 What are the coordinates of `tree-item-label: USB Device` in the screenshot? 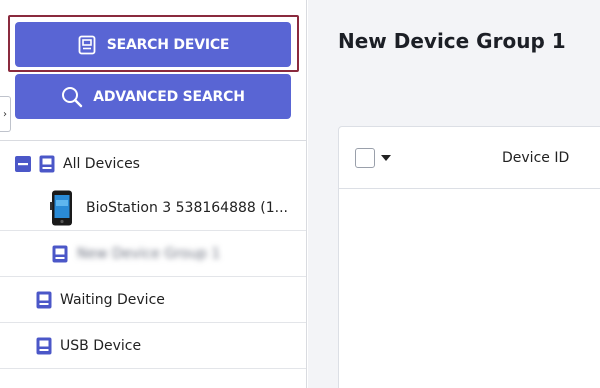 It's located at (101, 345).